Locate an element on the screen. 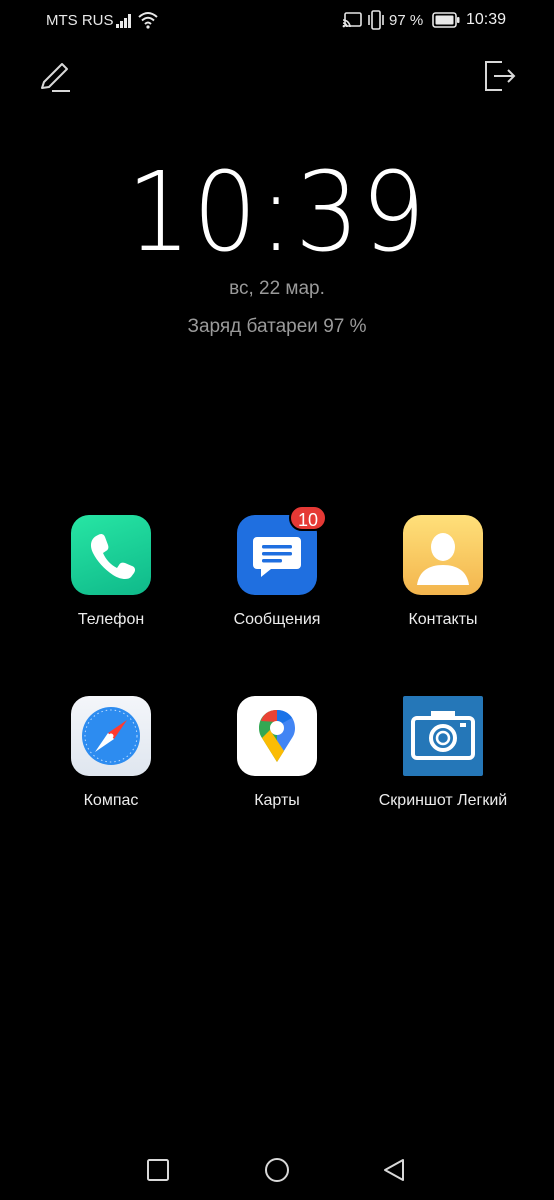  cast-icon is located at coordinates (352, 20).